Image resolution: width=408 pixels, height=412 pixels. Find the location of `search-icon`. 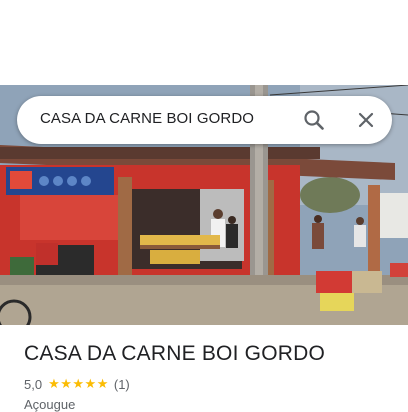

search-icon is located at coordinates (314, 120).